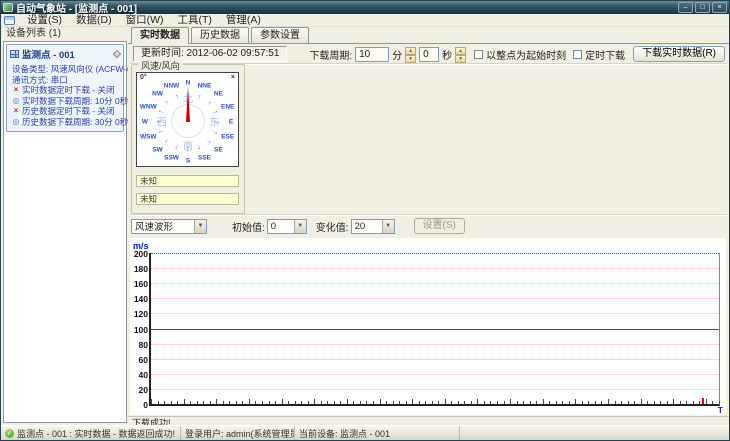  What do you see at coordinates (143, 344) in the screenshot?
I see `y-axis-tick-label: 80` at bounding box center [143, 344].